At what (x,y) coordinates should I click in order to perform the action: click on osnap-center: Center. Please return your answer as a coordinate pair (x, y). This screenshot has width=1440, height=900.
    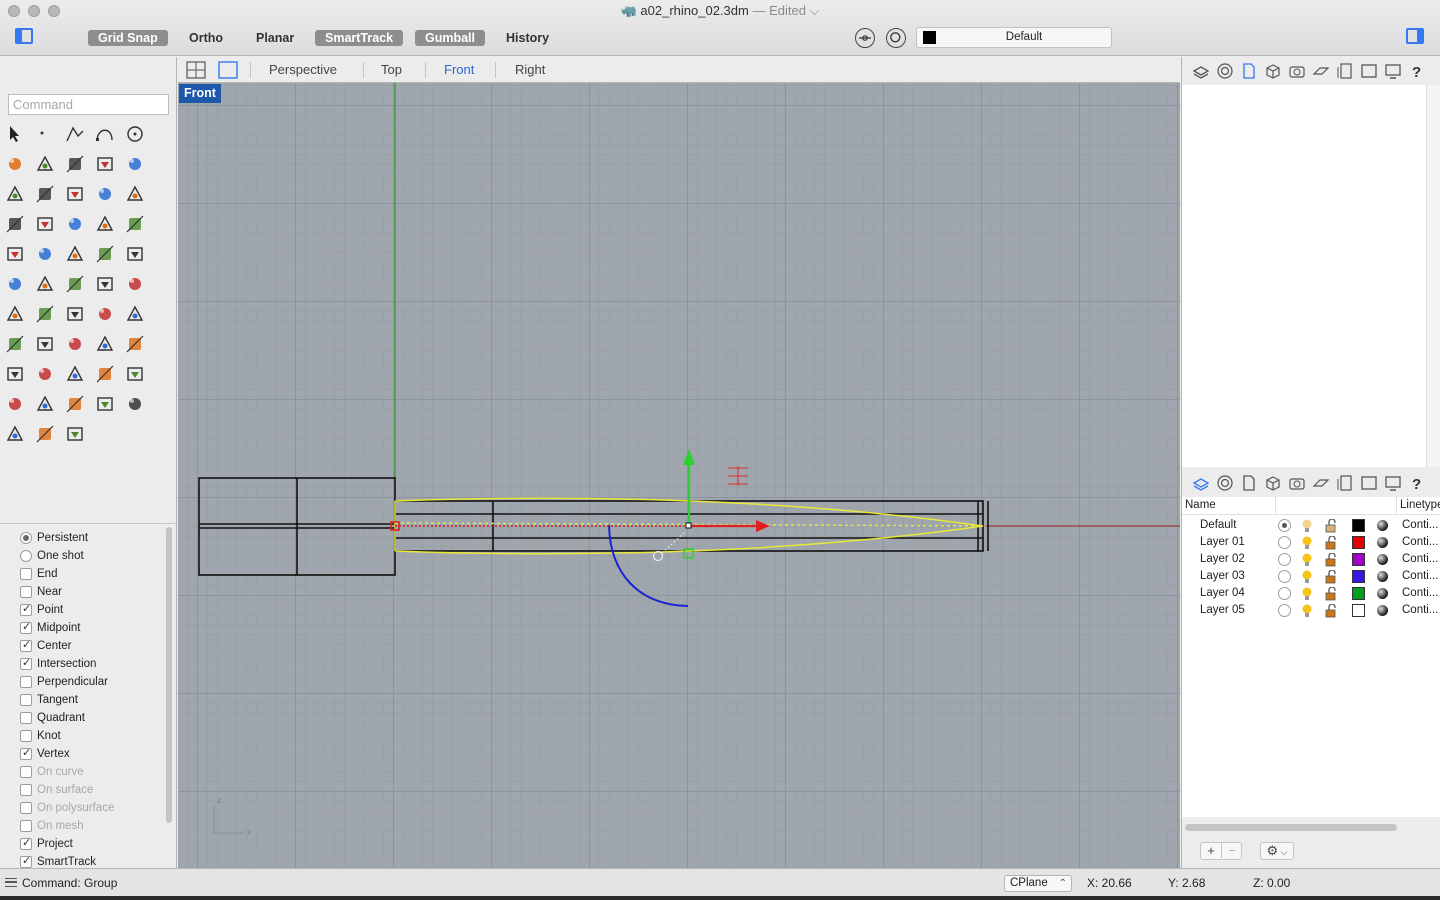
    Looking at the image, I should click on (92, 647).